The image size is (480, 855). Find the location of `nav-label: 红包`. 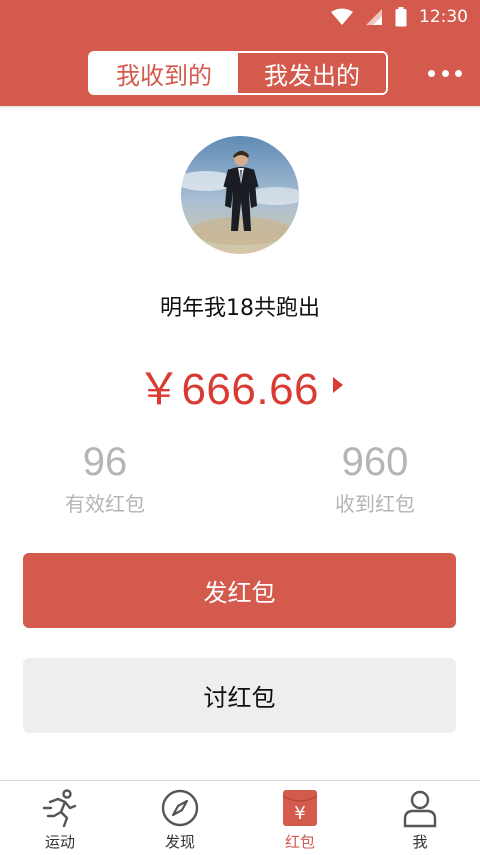

nav-label: 红包 is located at coordinates (299, 842).